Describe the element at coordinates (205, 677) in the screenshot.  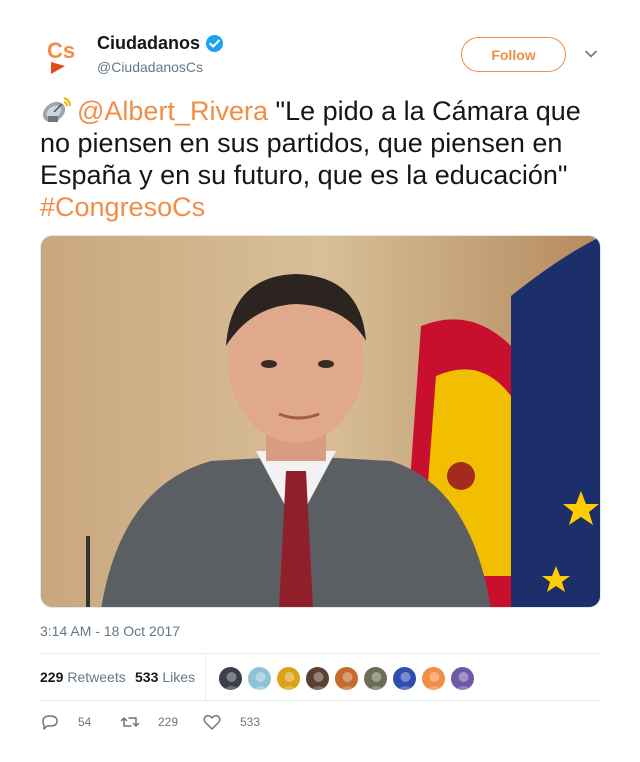
I see `stats-divider` at that location.